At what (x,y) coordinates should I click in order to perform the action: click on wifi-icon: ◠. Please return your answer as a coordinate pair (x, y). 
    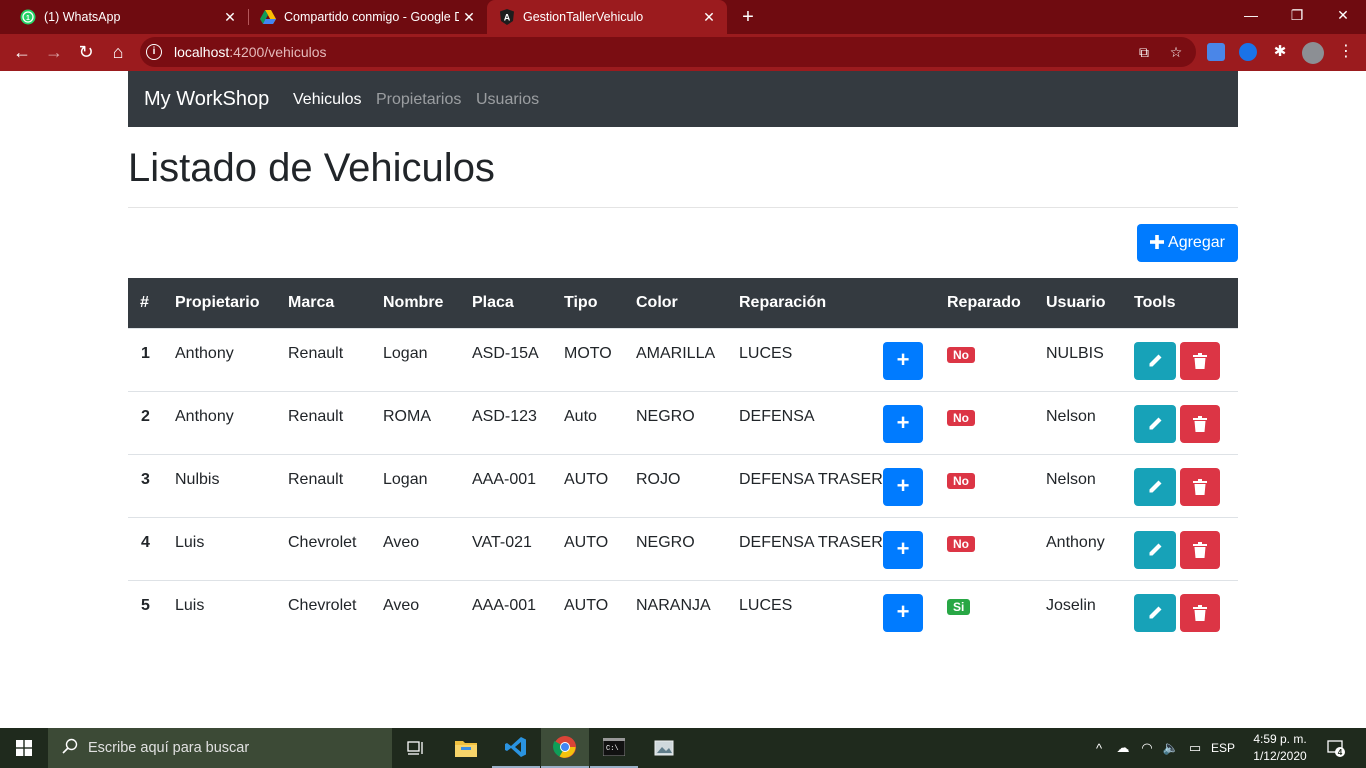
    Looking at the image, I should click on (1147, 748).